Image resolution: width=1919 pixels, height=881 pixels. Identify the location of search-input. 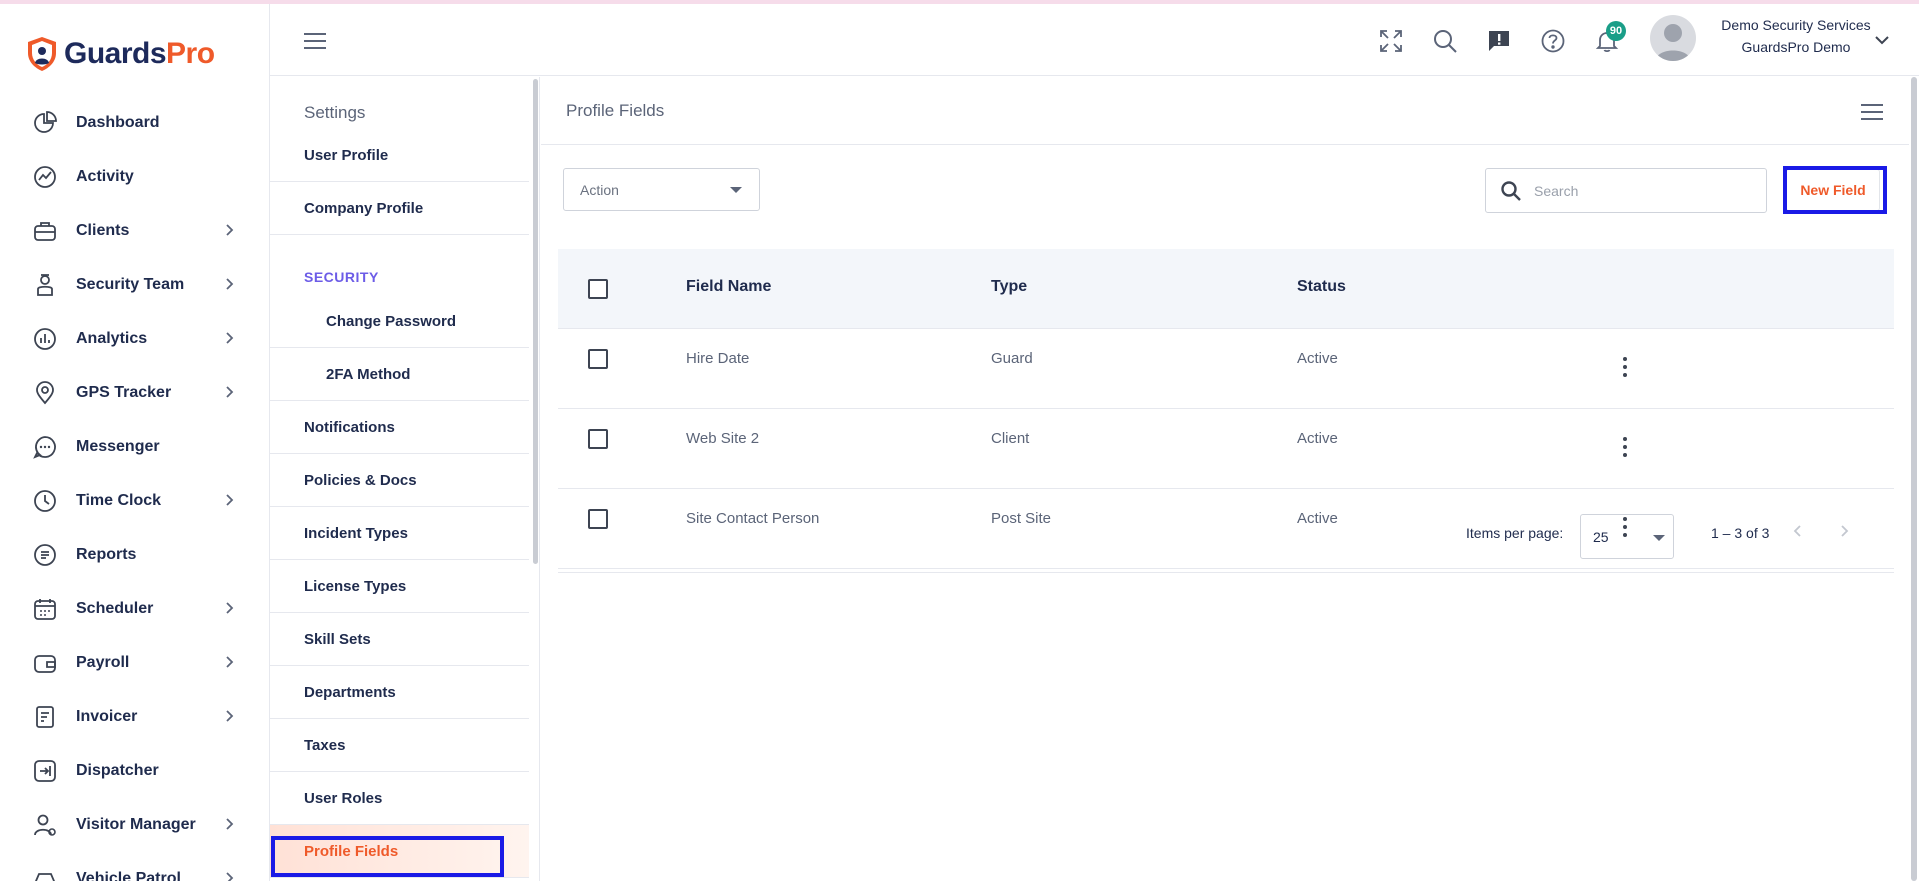
(1644, 191).